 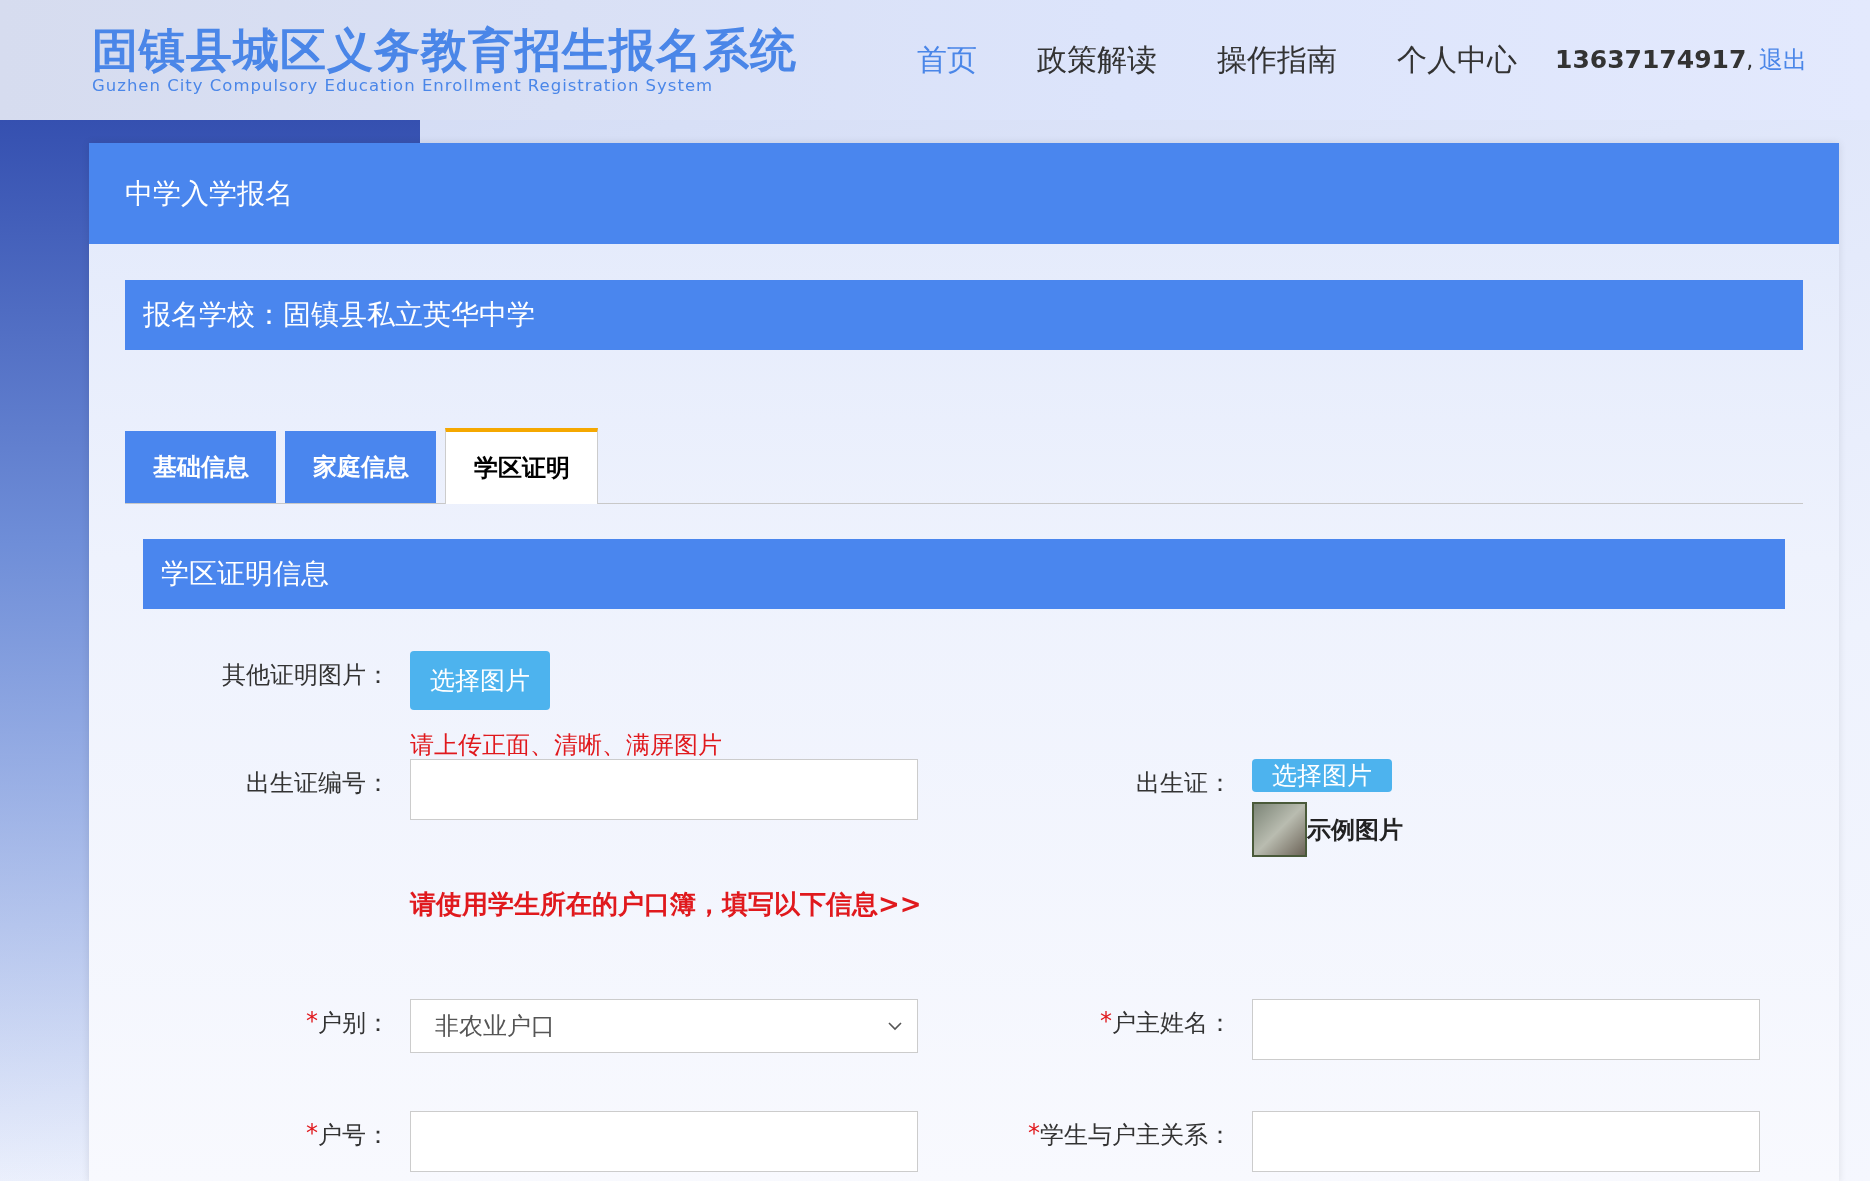 I want to click on school-bar: 报名学校：固镇县私立英华中学, so click(x=964, y=315).